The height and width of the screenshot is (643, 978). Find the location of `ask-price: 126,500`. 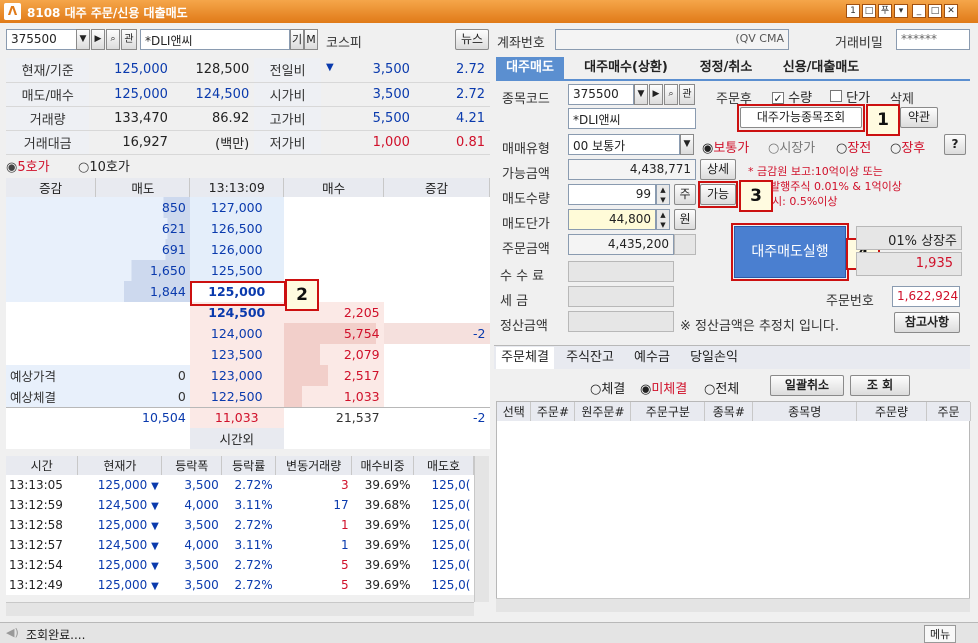

ask-price: 126,500 is located at coordinates (236, 228).